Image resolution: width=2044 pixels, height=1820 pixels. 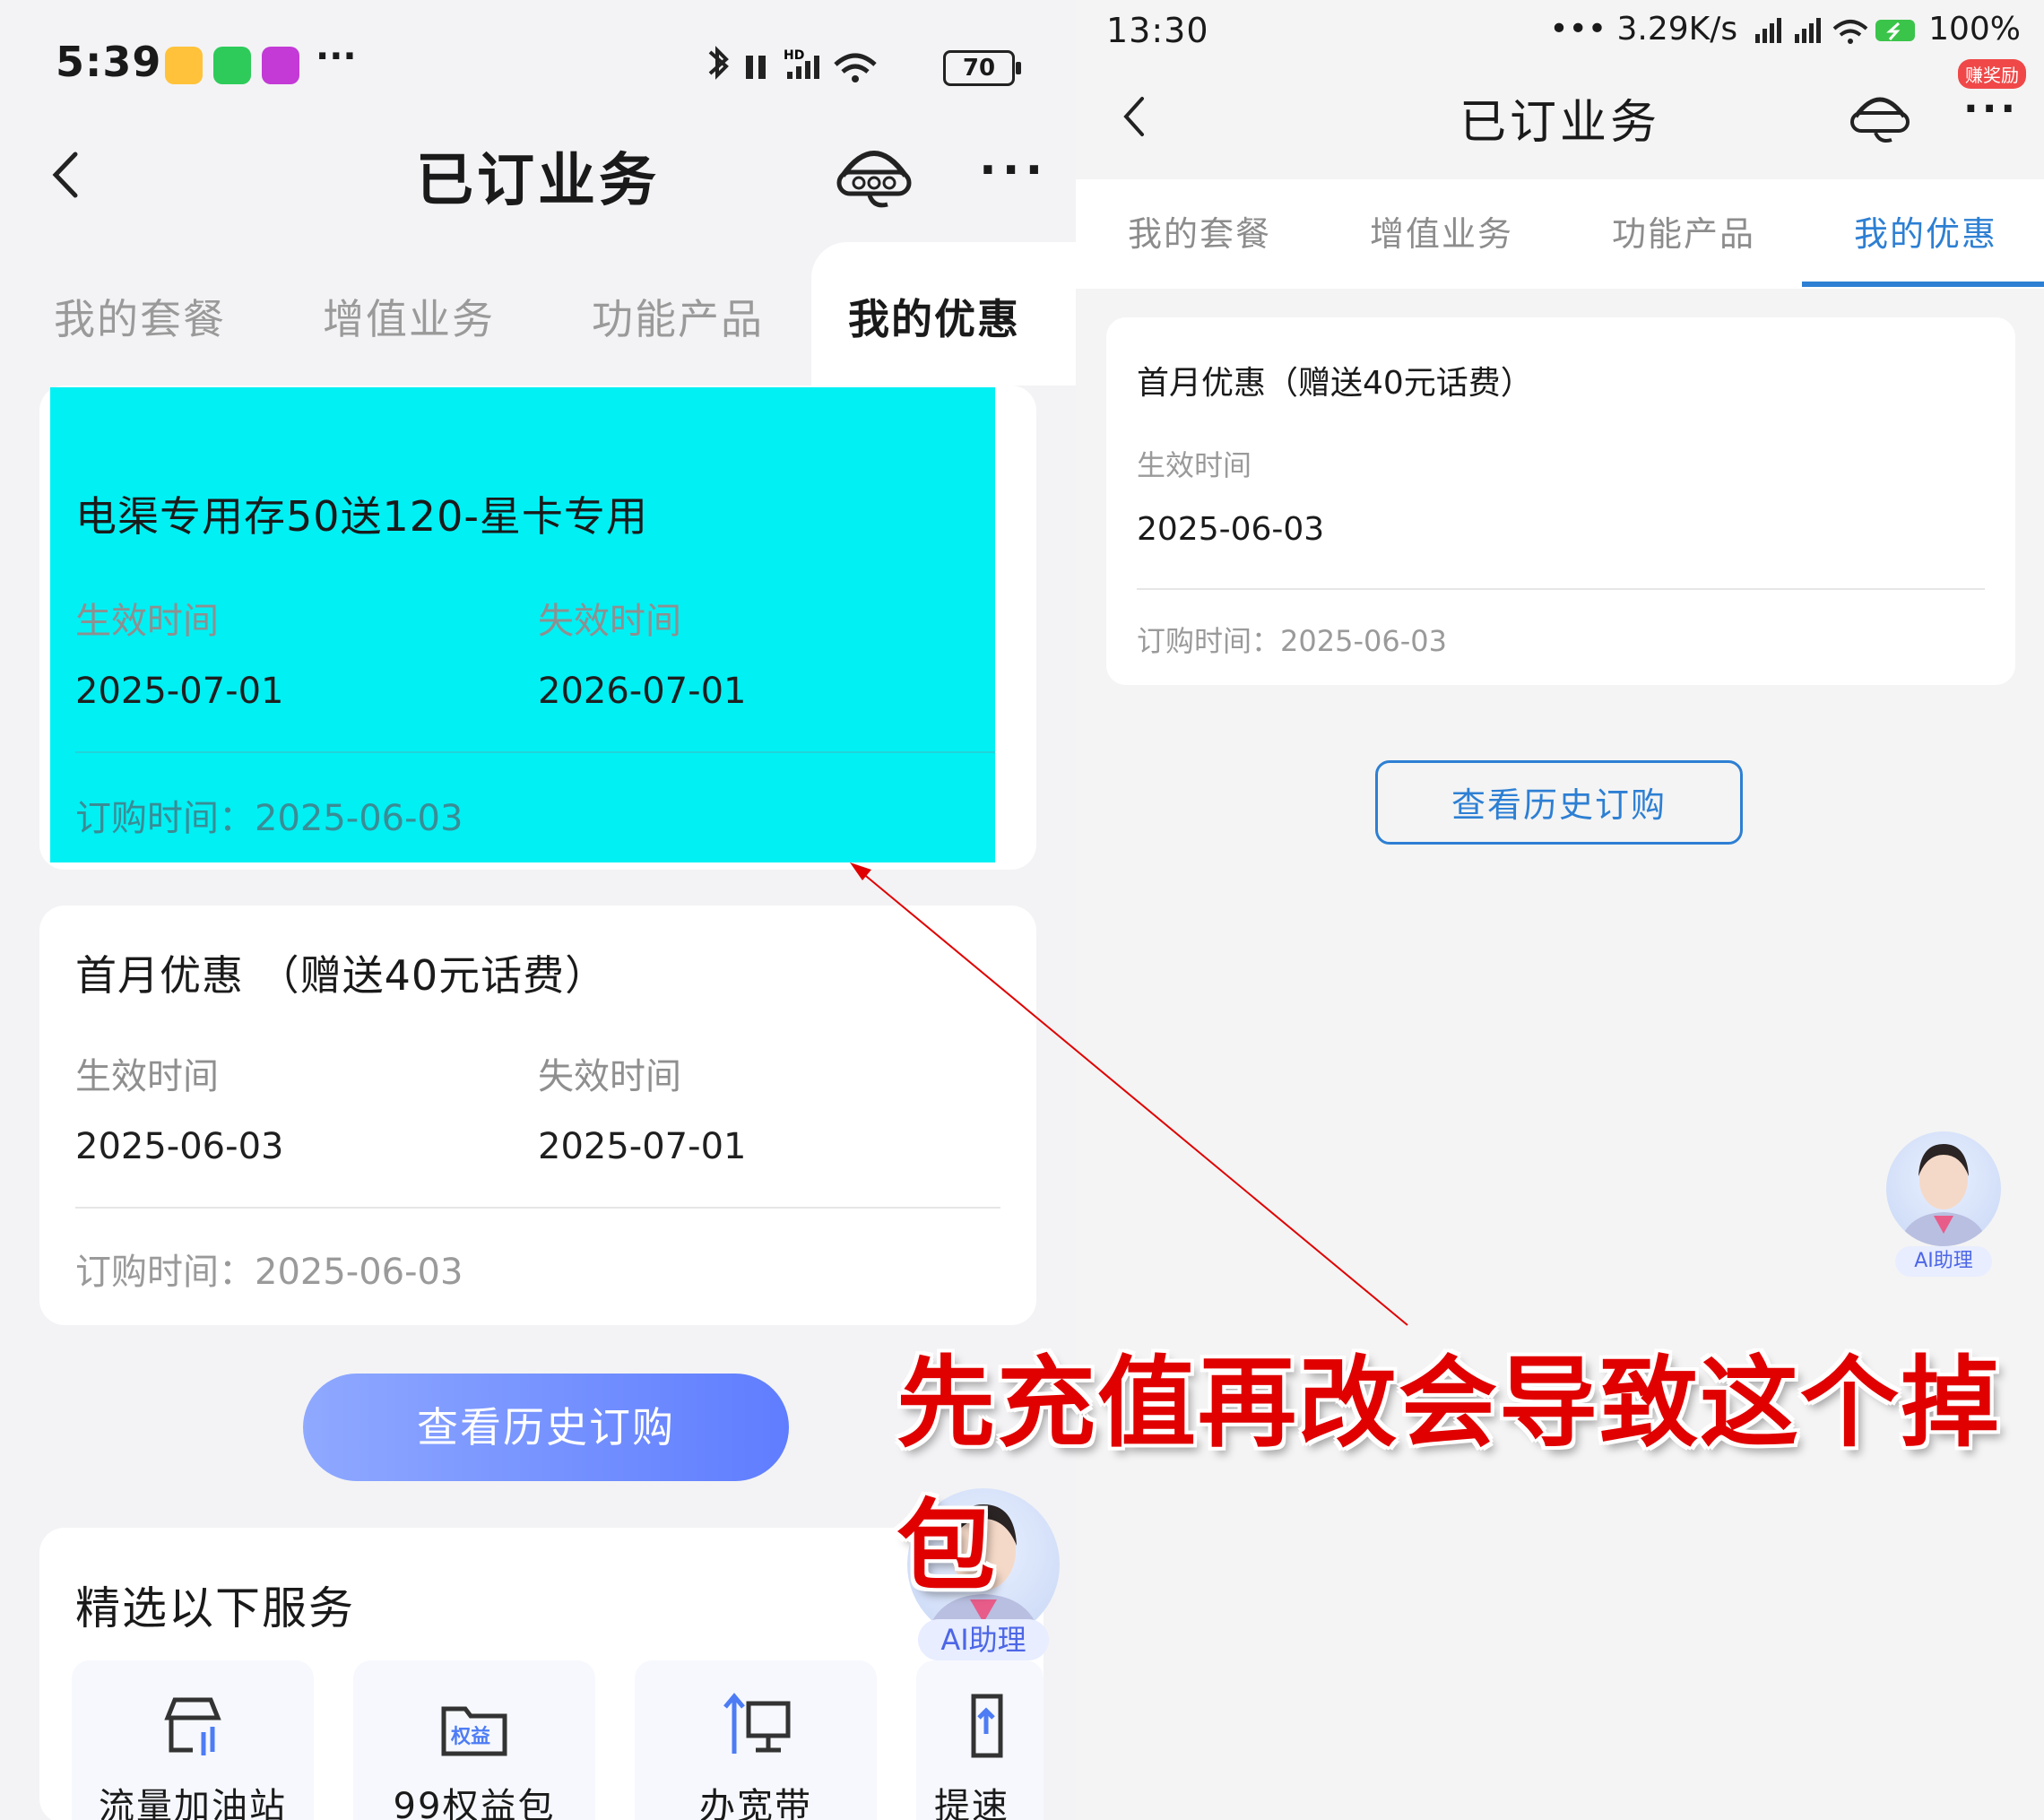 I want to click on bluetooth-signal-wifi-icon: HD, so click(x=793, y=64).